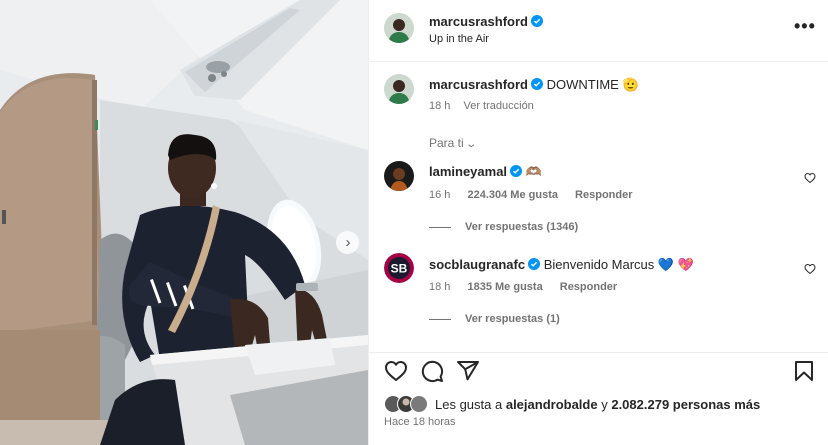  I want to click on comment-time: 18 h, so click(440, 287).